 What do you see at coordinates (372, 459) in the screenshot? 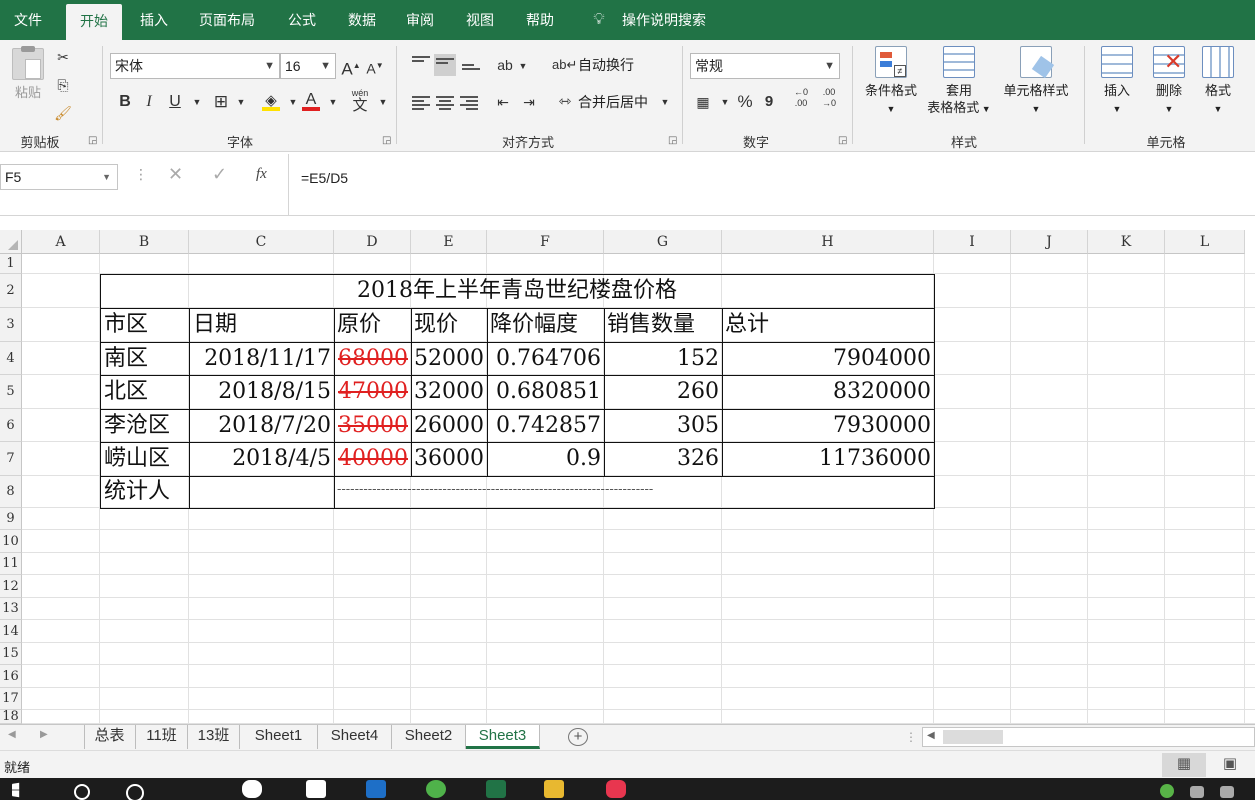
I see `cell-orig-price: 40000` at bounding box center [372, 459].